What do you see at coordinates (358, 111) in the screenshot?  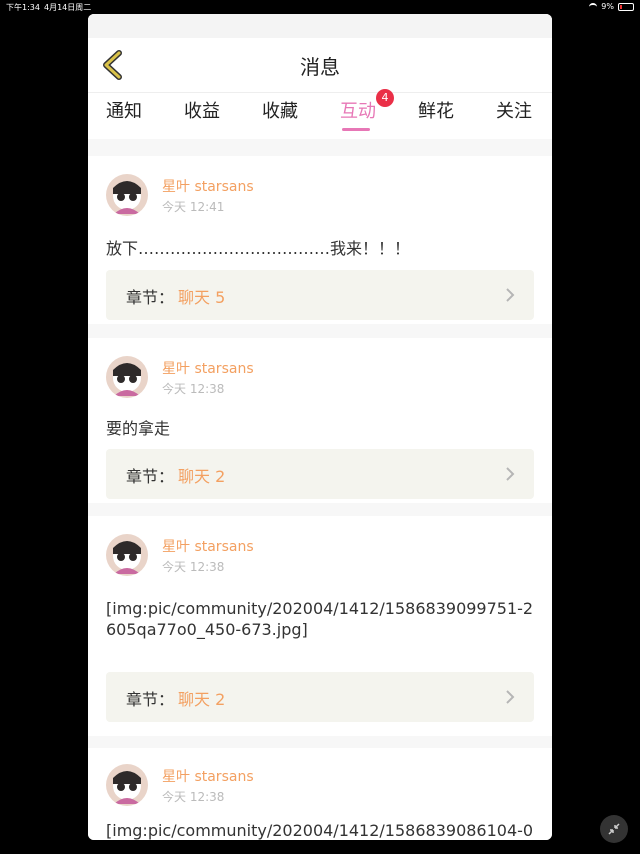 I see `tab-interactions-label: 互动` at bounding box center [358, 111].